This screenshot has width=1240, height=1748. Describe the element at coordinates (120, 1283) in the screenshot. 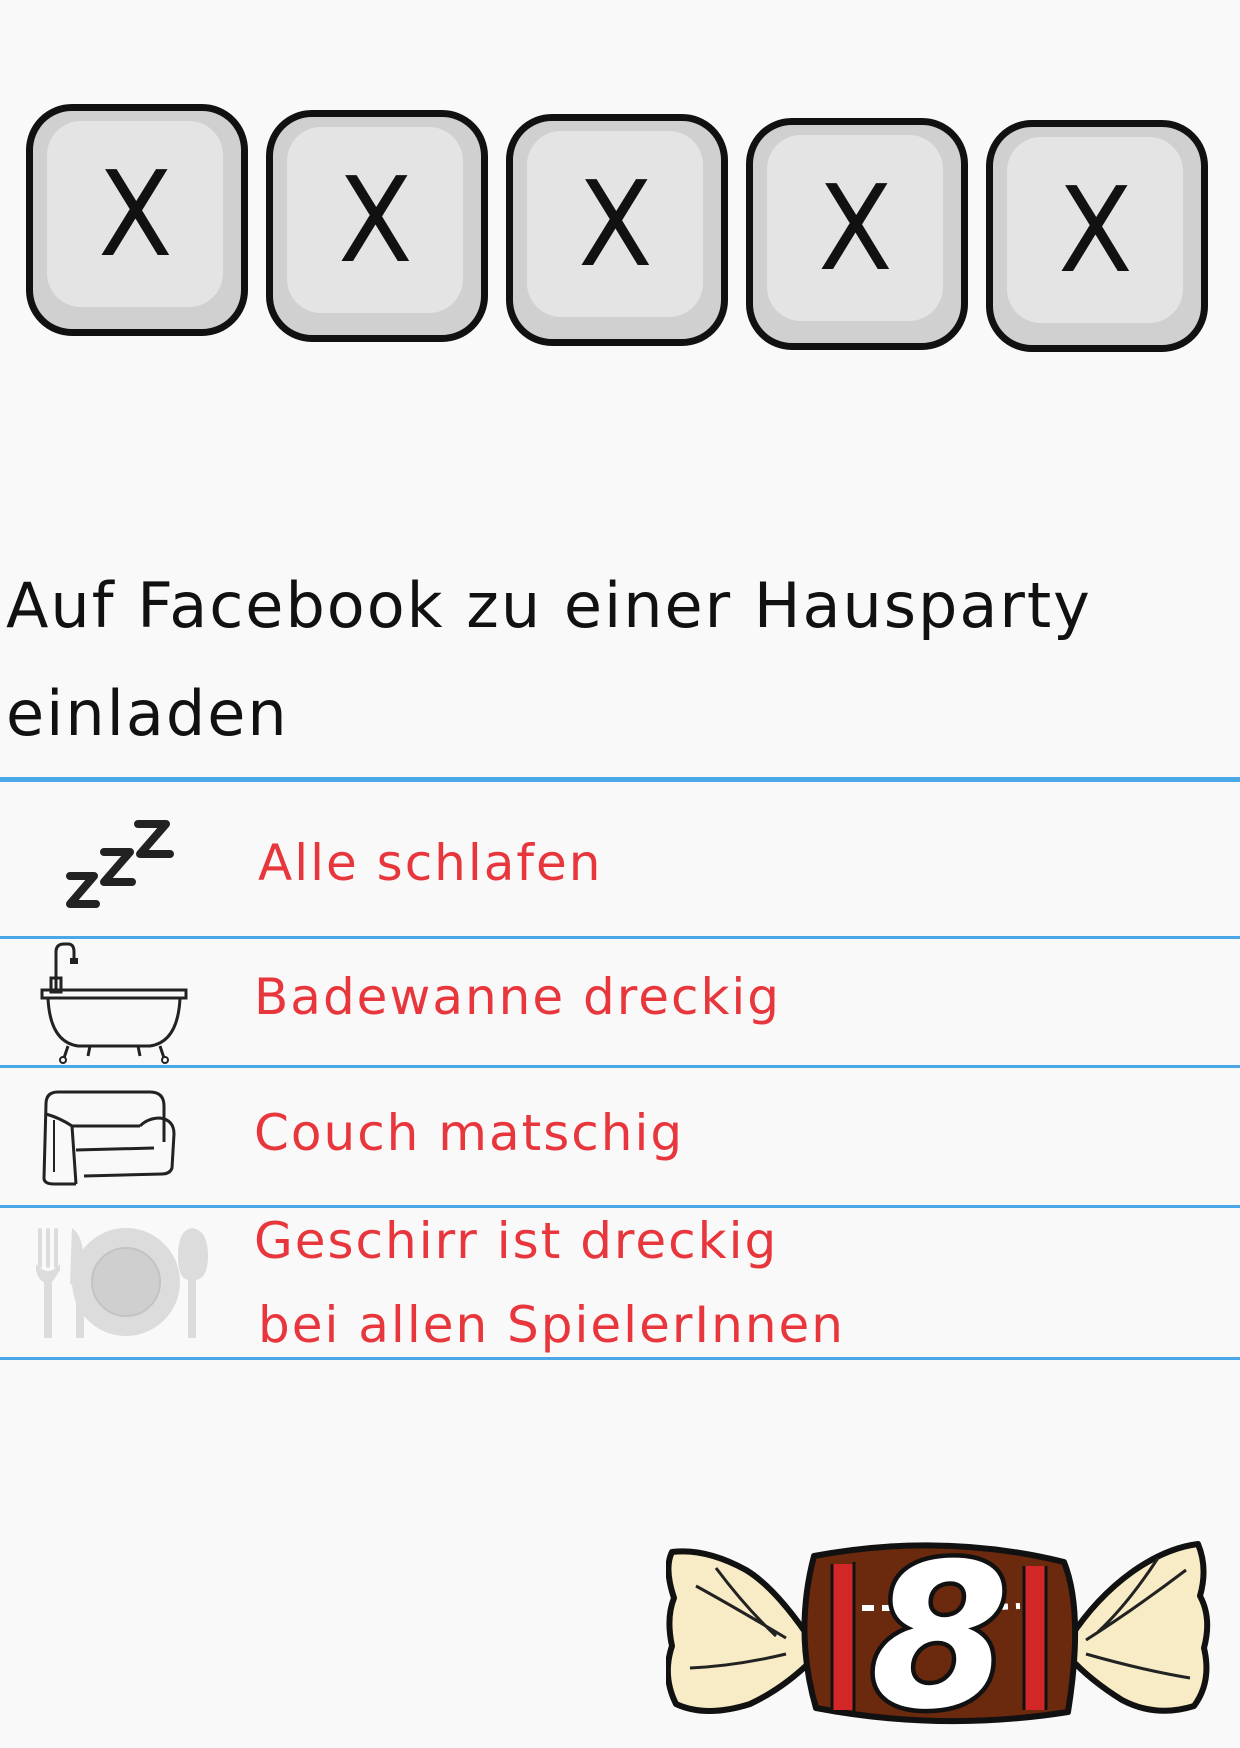

I see `plate-cutlery-icon` at that location.